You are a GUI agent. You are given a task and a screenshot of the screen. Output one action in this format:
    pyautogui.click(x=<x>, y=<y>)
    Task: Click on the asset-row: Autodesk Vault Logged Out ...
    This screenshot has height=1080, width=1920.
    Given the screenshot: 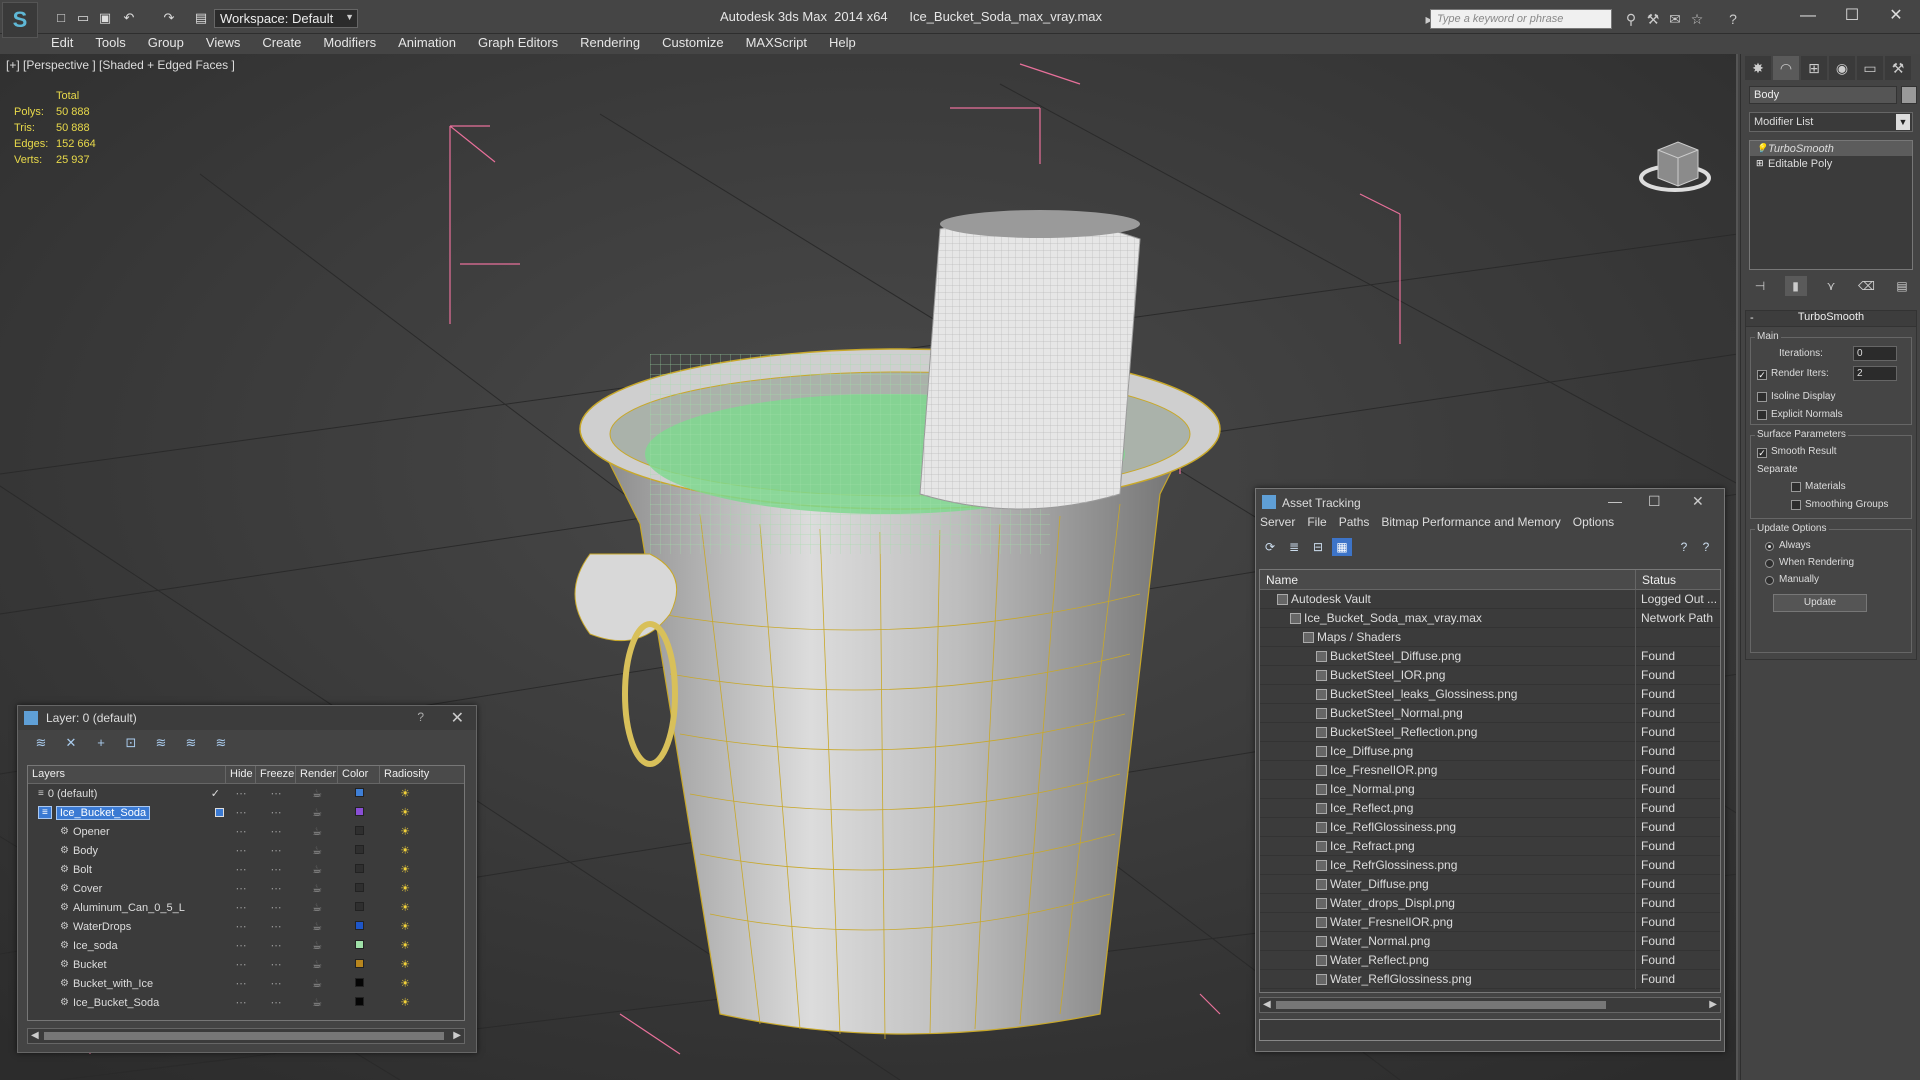 What is the action you would take?
    pyautogui.click(x=1490, y=599)
    